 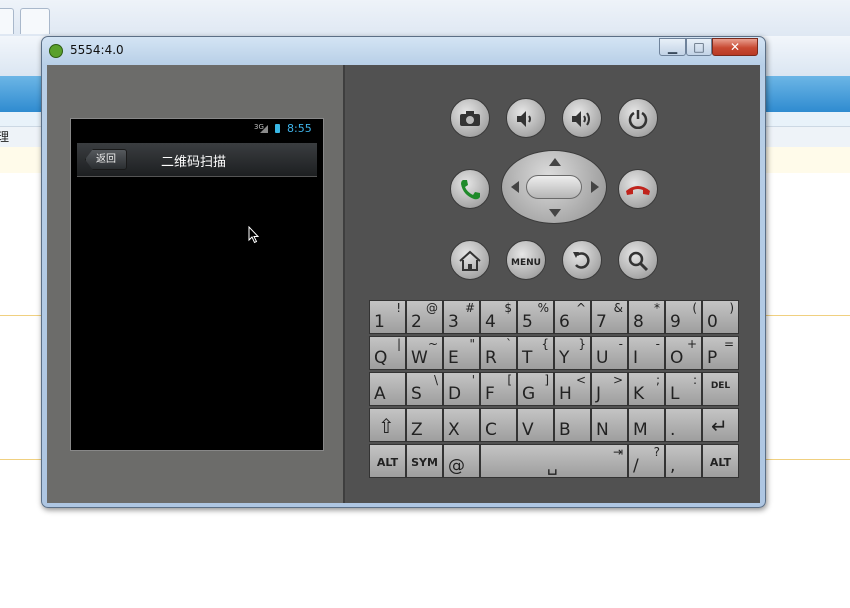 What do you see at coordinates (564, 358) in the screenshot?
I see `key-label: Y` at bounding box center [564, 358].